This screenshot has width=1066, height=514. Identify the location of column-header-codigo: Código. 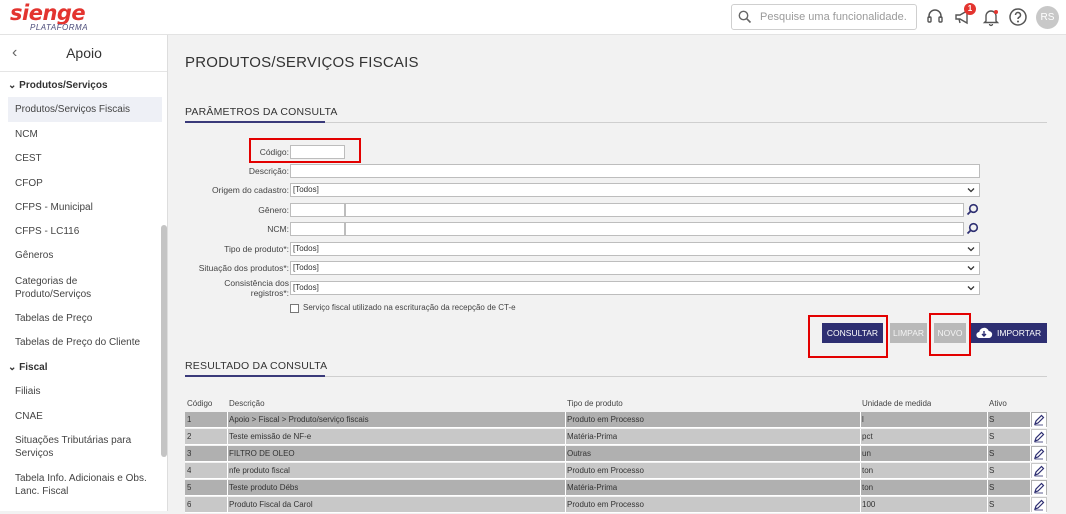
(199, 403).